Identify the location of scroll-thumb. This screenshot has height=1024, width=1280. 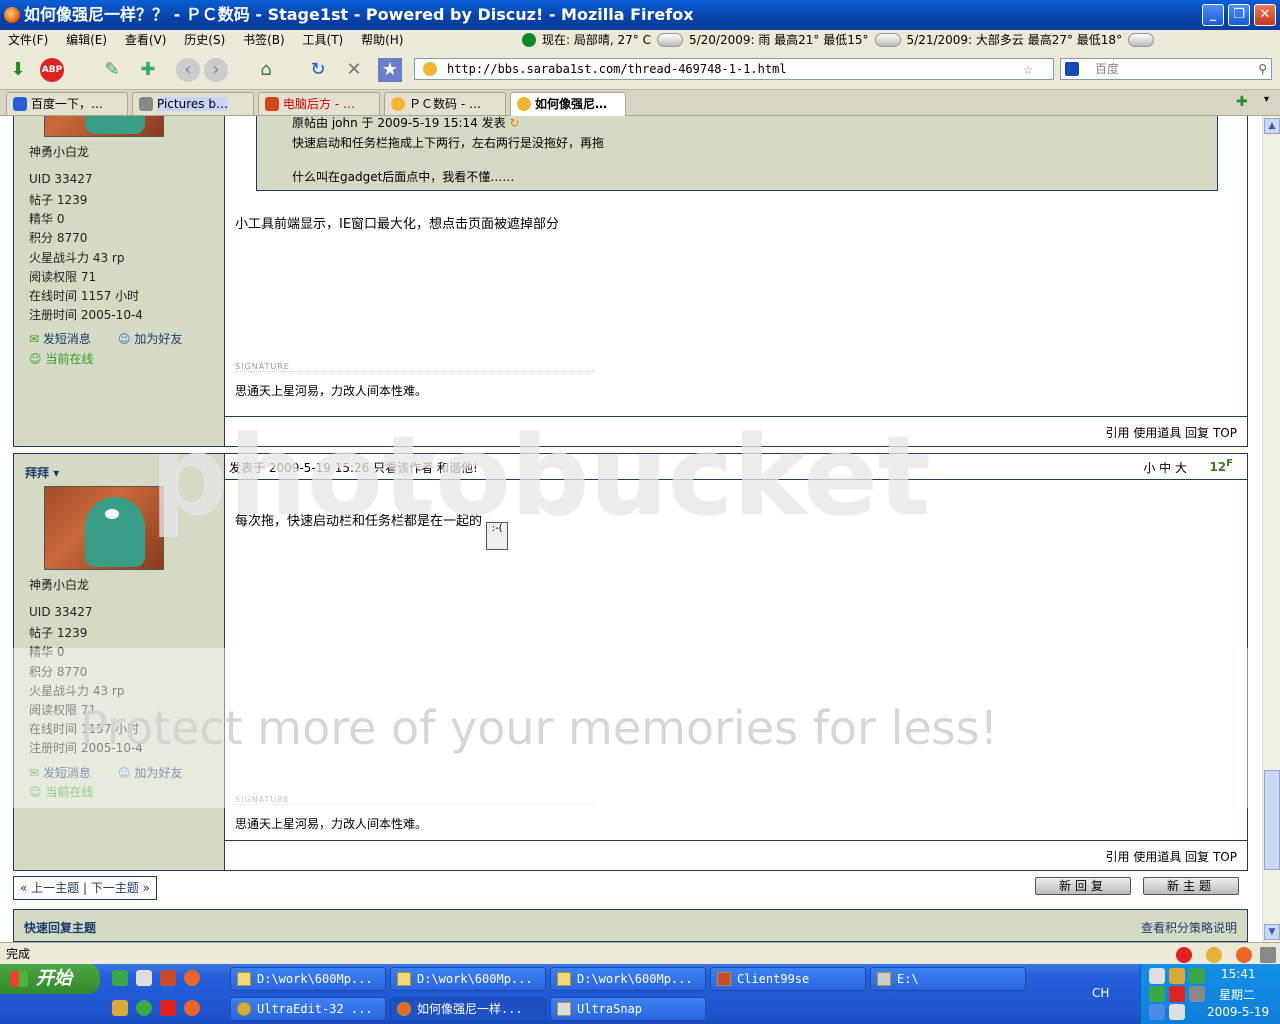
(1272, 820).